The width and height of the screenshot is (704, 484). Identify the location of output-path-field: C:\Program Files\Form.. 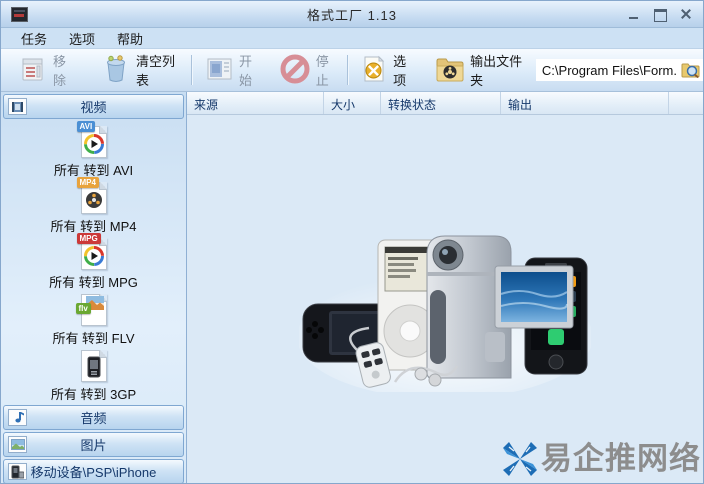
(619, 70).